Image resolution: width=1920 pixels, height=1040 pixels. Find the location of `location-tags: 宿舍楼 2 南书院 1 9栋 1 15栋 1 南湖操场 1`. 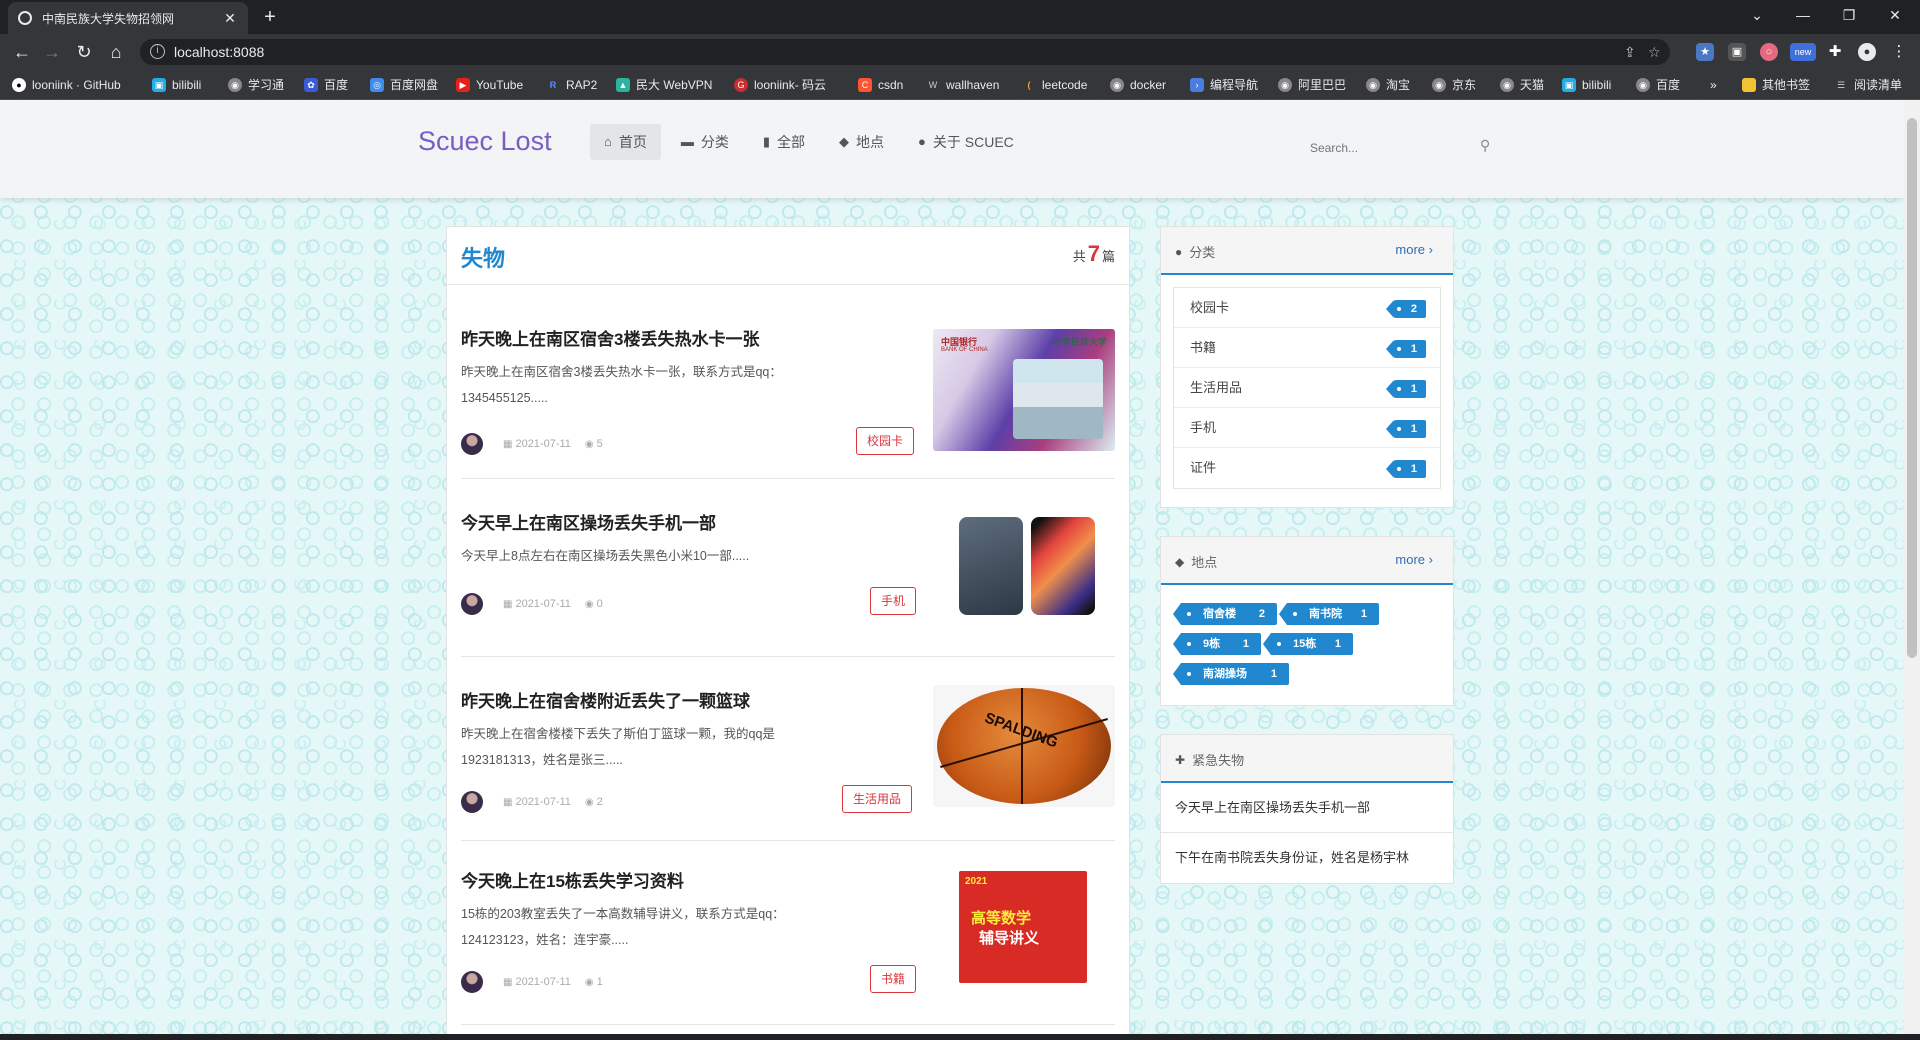

location-tags: 宿舍楼 2 南书院 1 9栋 1 15栋 1 南湖操场 1 is located at coordinates (1307, 644).